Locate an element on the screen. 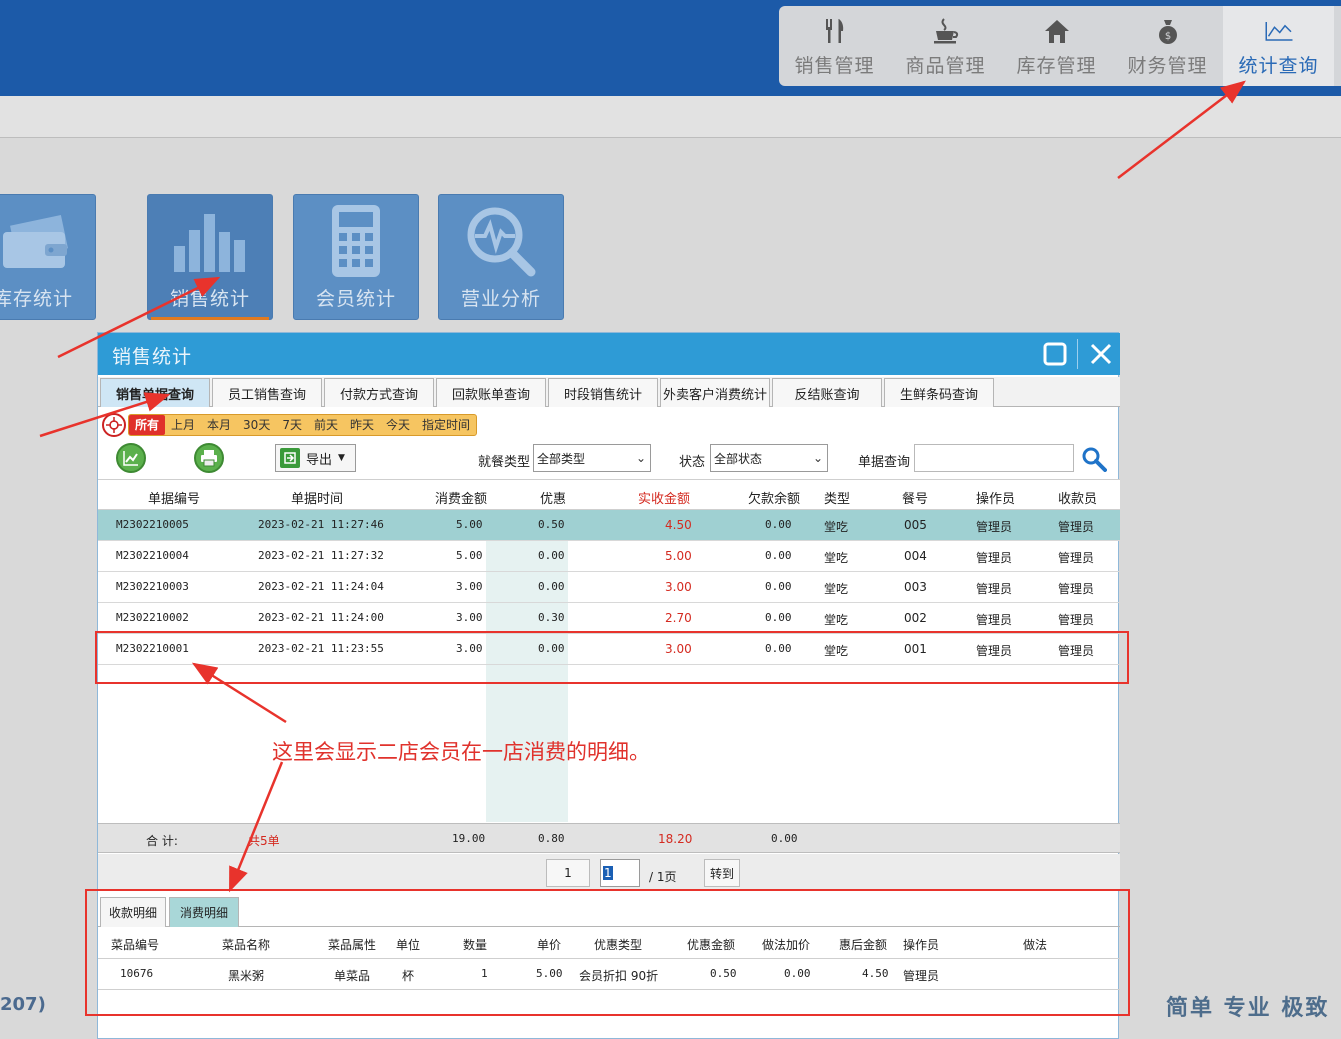  total-received: 18.20 is located at coordinates (675, 839).